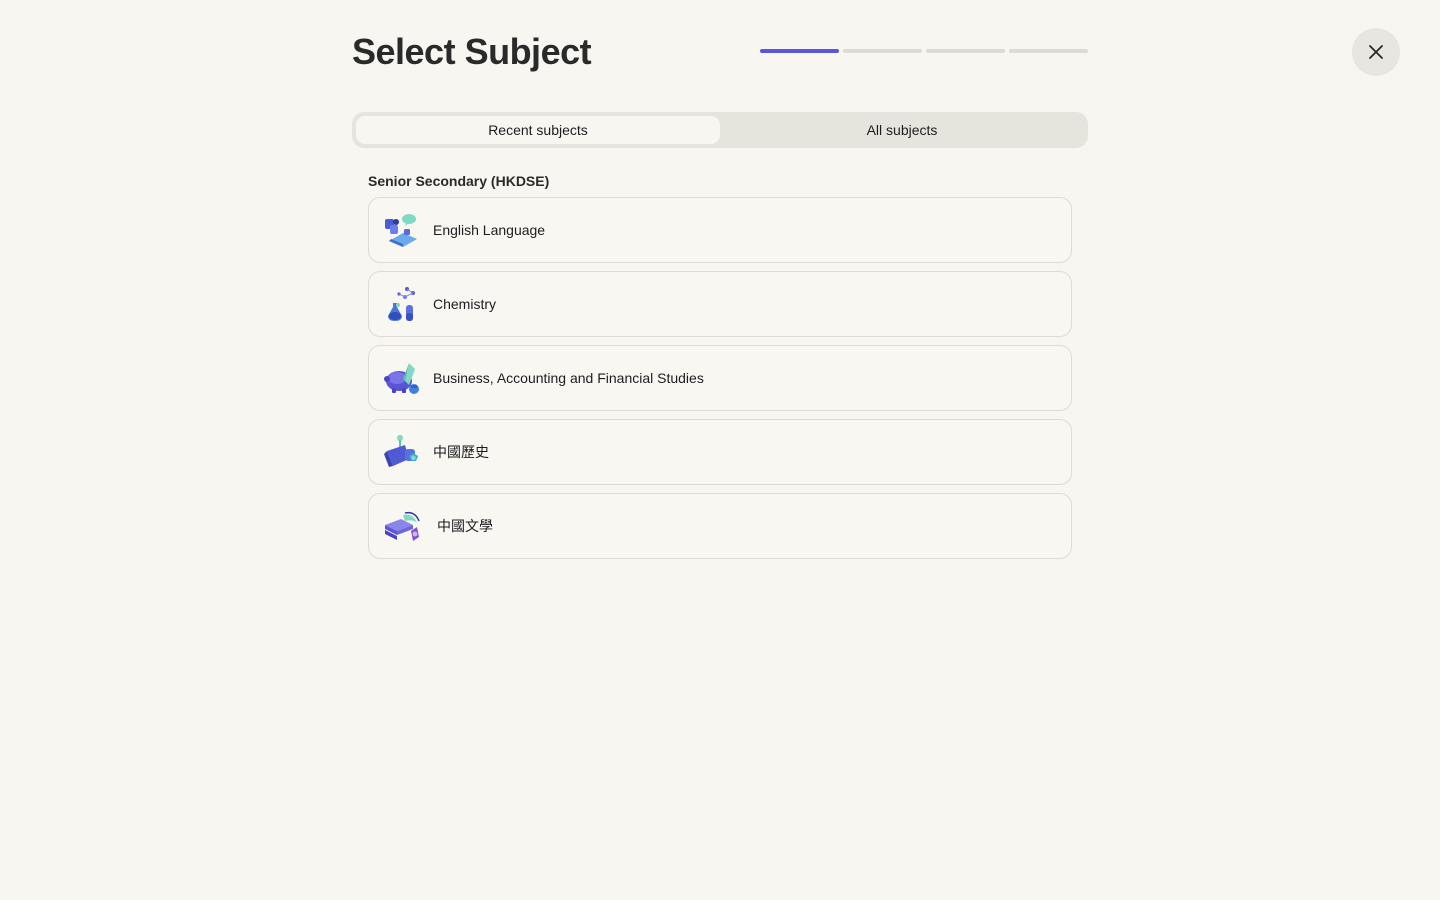 Image resolution: width=1440 pixels, height=900 pixels. Describe the element at coordinates (401, 304) in the screenshot. I see `flask-molecule-icon` at that location.